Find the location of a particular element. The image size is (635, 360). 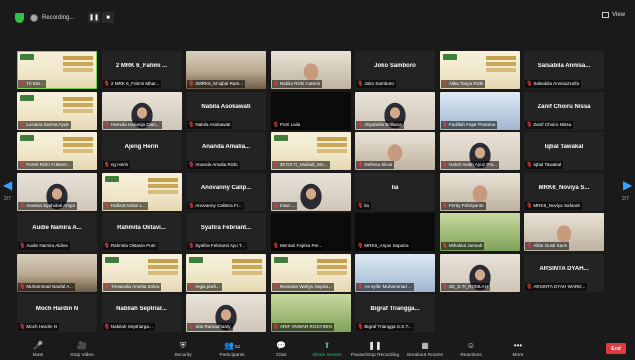

pause-recording-icon: ❚❚ is located at coordinates (94, 17).